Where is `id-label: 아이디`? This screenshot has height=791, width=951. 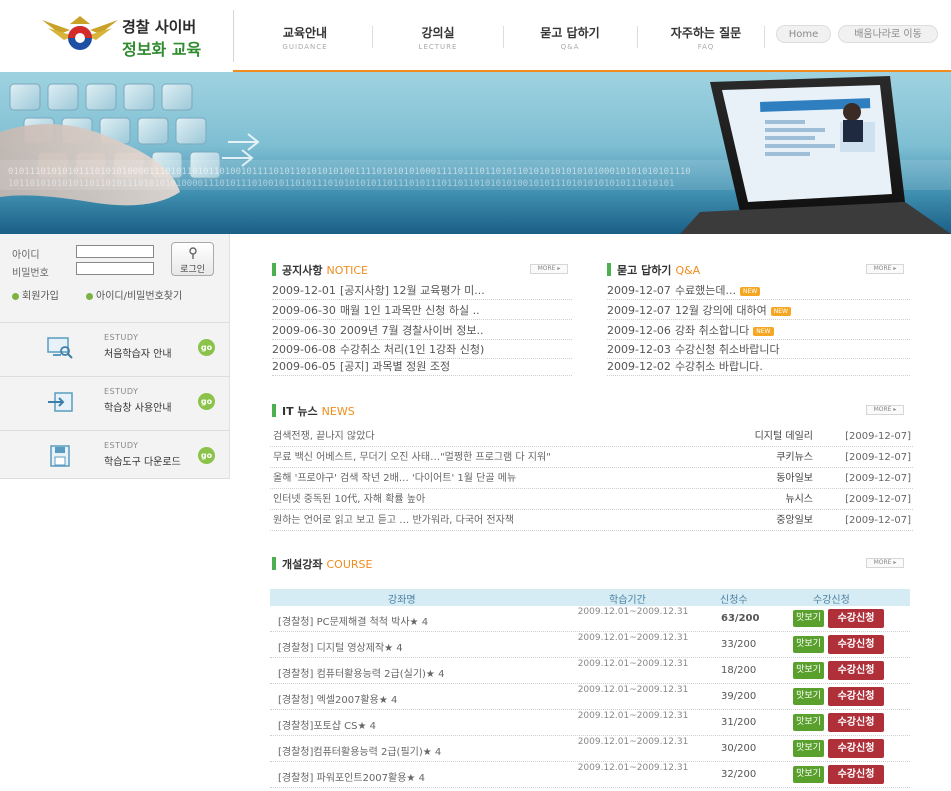 id-label: 아이디 is located at coordinates (26, 255).